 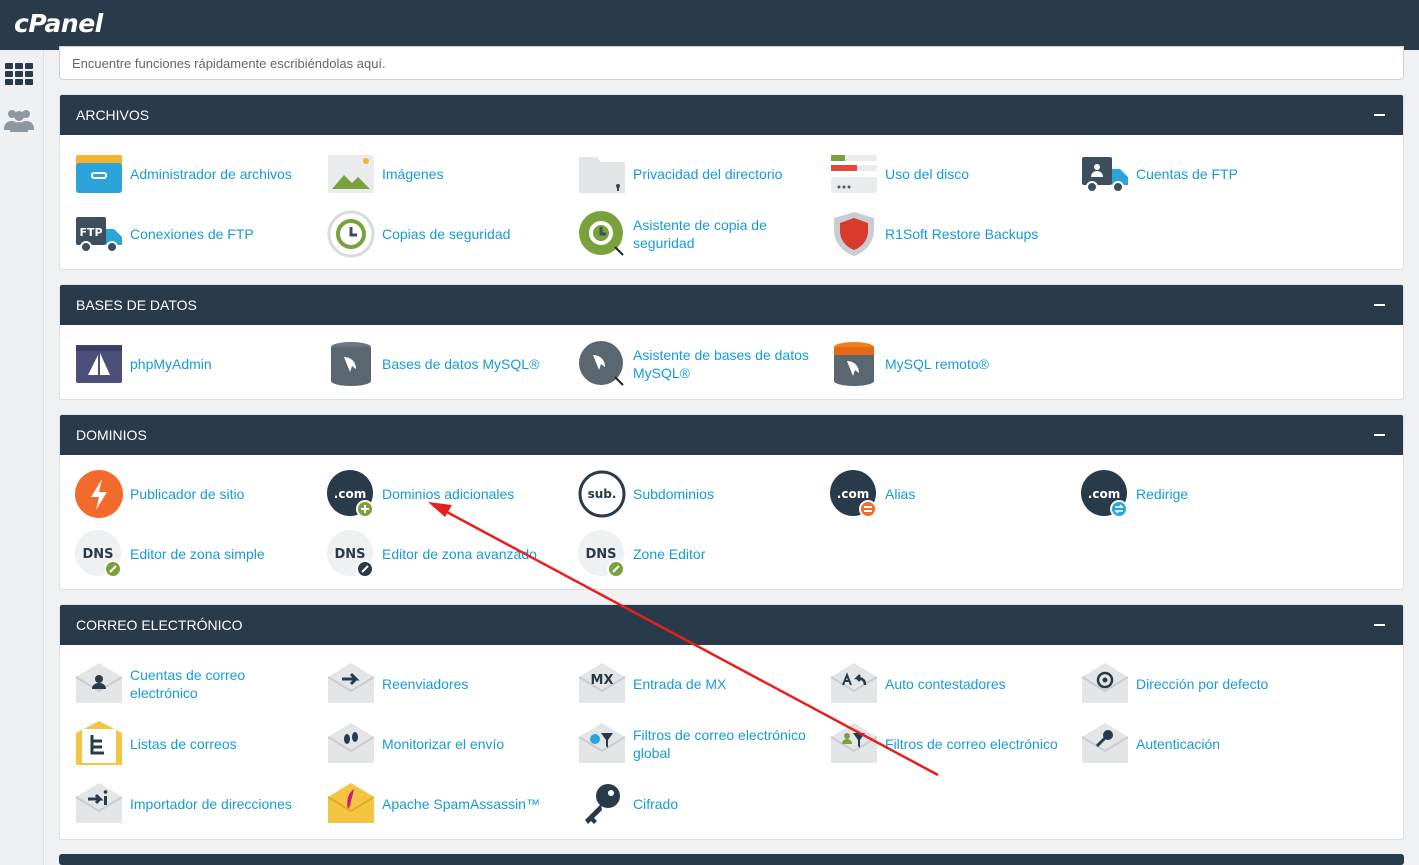 I want to click on email-accounts-item: Cuentas de correo electrónico, so click(x=199, y=684).